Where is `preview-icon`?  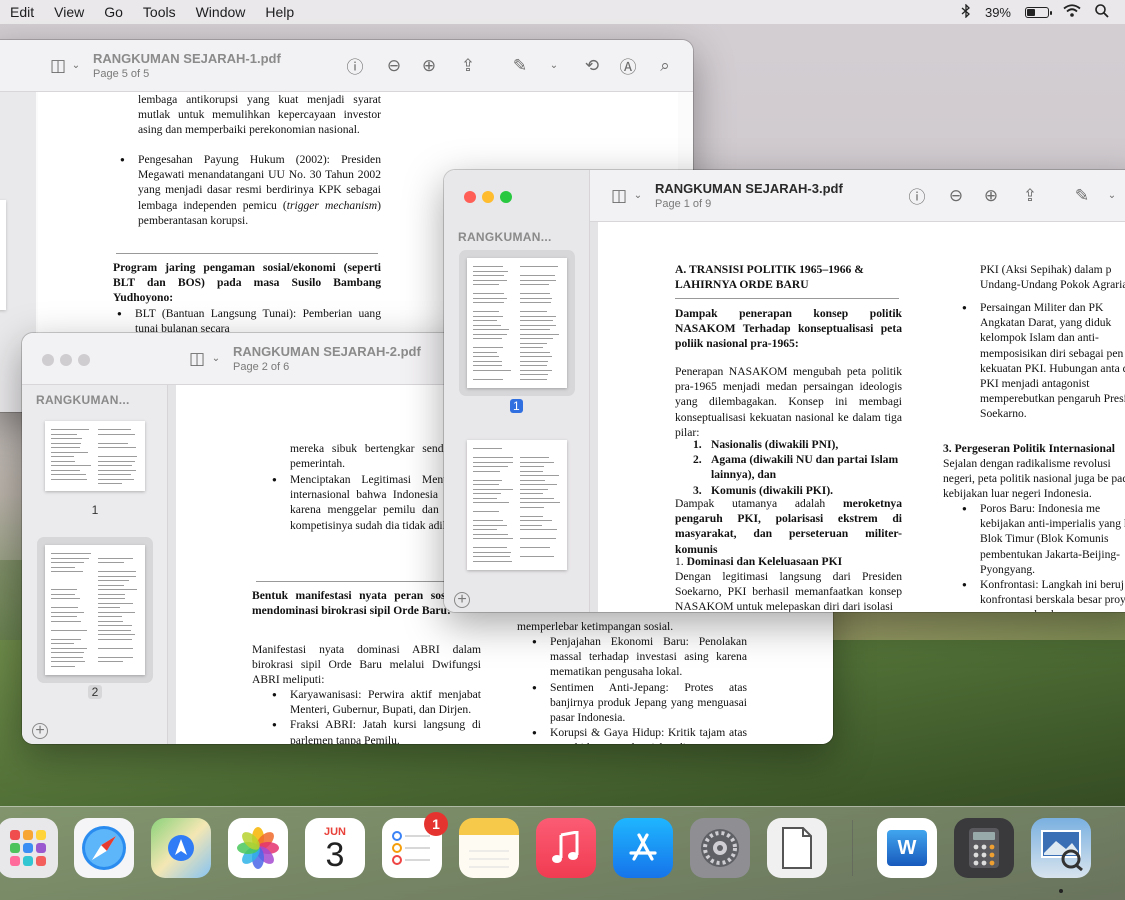 preview-icon is located at coordinates (1061, 848).